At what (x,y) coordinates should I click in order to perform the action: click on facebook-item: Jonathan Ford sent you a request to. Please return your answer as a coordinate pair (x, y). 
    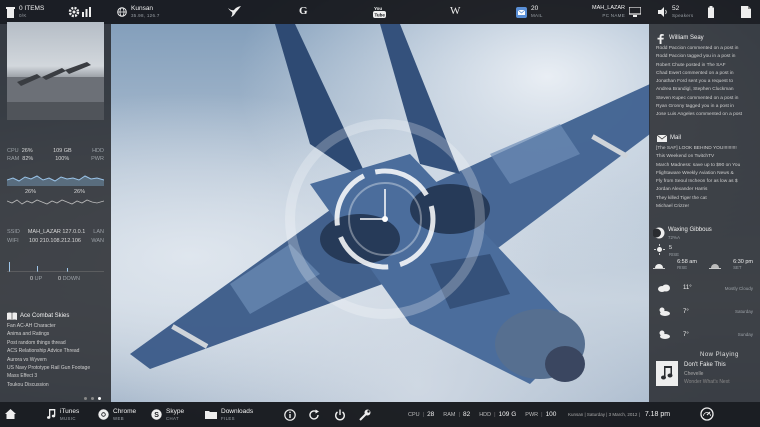
    Looking at the image, I should click on (705, 82).